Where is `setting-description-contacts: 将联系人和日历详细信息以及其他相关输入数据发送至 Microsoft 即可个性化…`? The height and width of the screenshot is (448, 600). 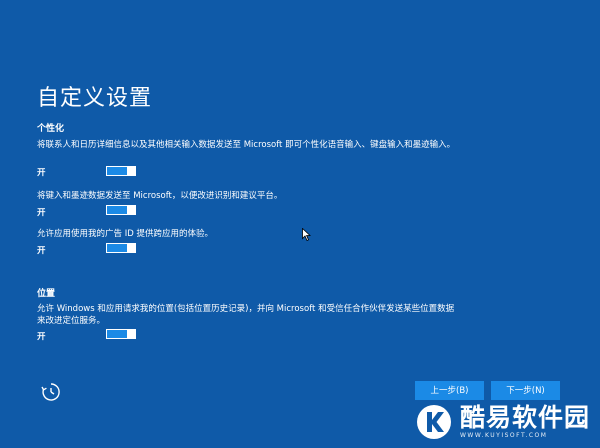 setting-description-contacts: 将联系人和日历详细信息以及其他相关输入数据发送至 Microsoft 即可个性化… is located at coordinates (246, 145).